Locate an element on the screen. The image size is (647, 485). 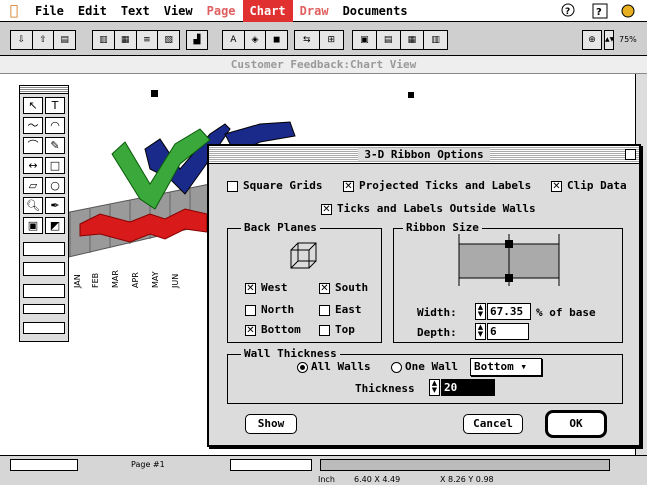
wall-select: Bottom ▾ is located at coordinates (506, 367).